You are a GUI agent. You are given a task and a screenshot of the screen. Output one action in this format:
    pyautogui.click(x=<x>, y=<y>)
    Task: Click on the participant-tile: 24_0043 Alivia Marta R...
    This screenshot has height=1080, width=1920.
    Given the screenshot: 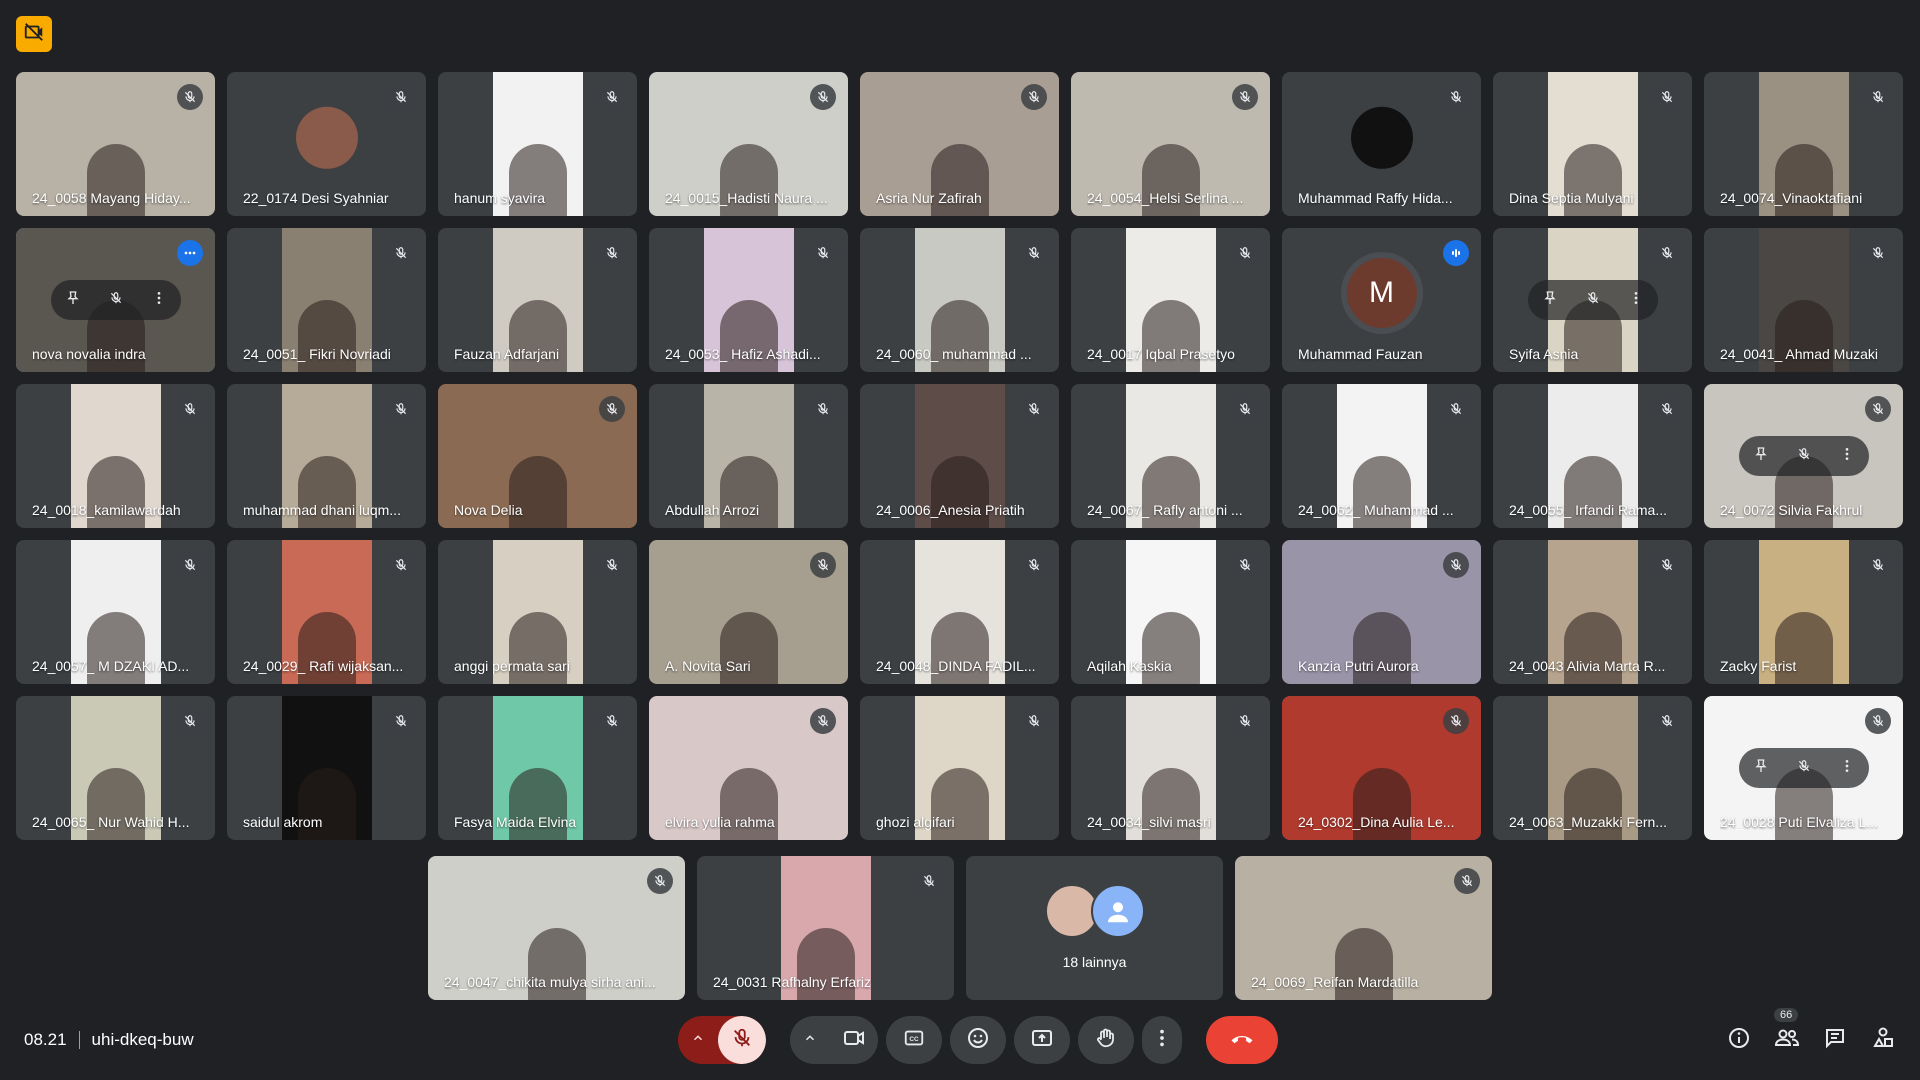 What is the action you would take?
    pyautogui.click(x=1592, y=612)
    